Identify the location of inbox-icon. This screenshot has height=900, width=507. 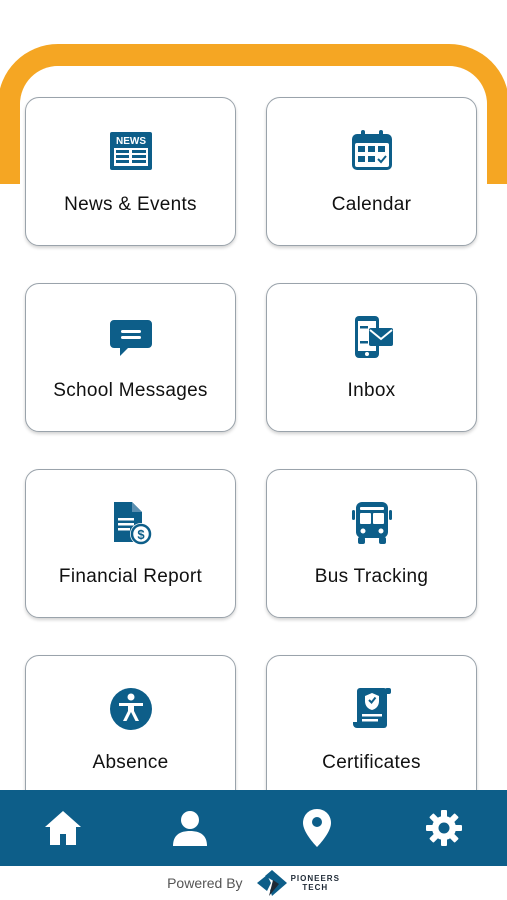
(373, 337).